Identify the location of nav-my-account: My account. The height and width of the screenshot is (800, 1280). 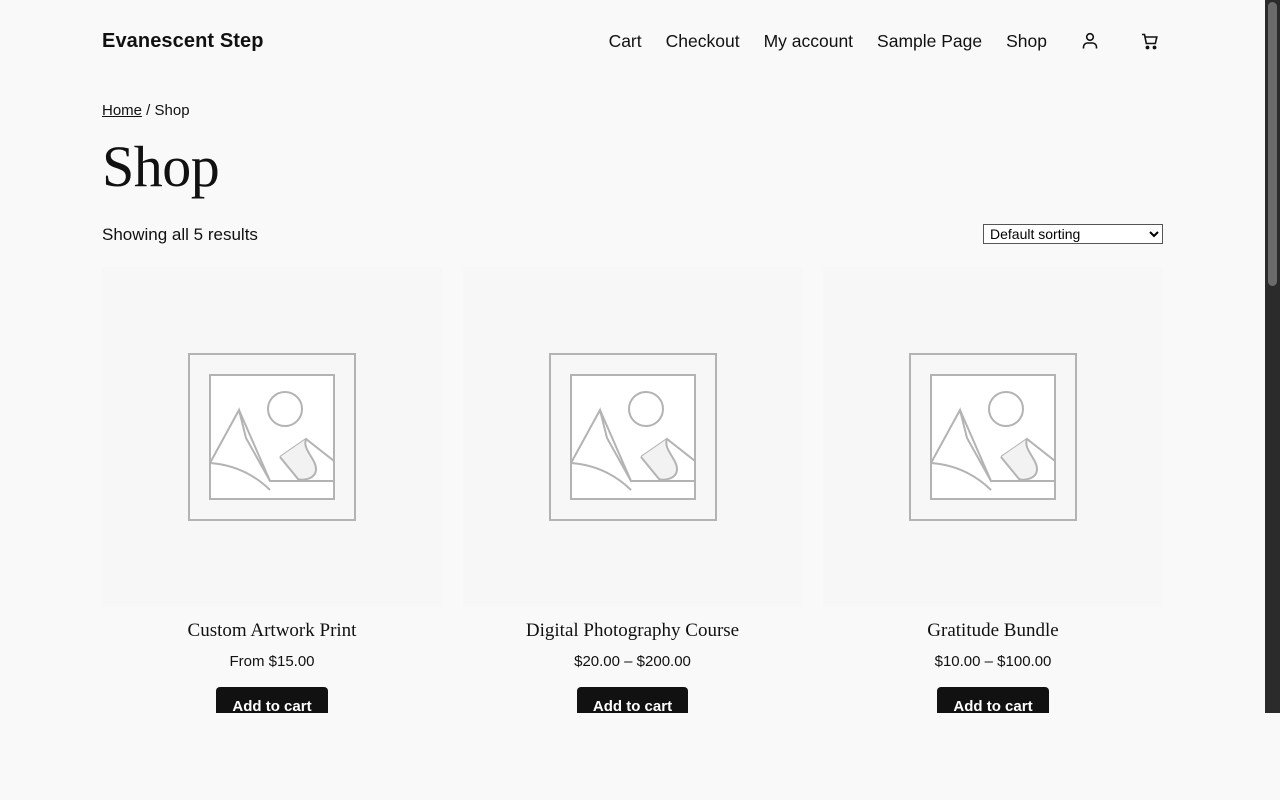
(808, 41).